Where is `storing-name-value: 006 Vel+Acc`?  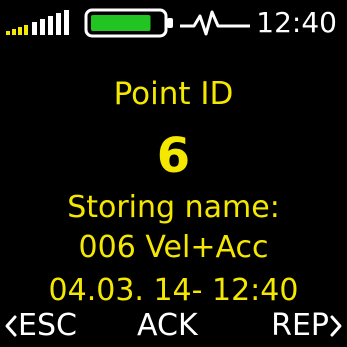
storing-name-value: 006 Vel+Acc is located at coordinates (173, 247).